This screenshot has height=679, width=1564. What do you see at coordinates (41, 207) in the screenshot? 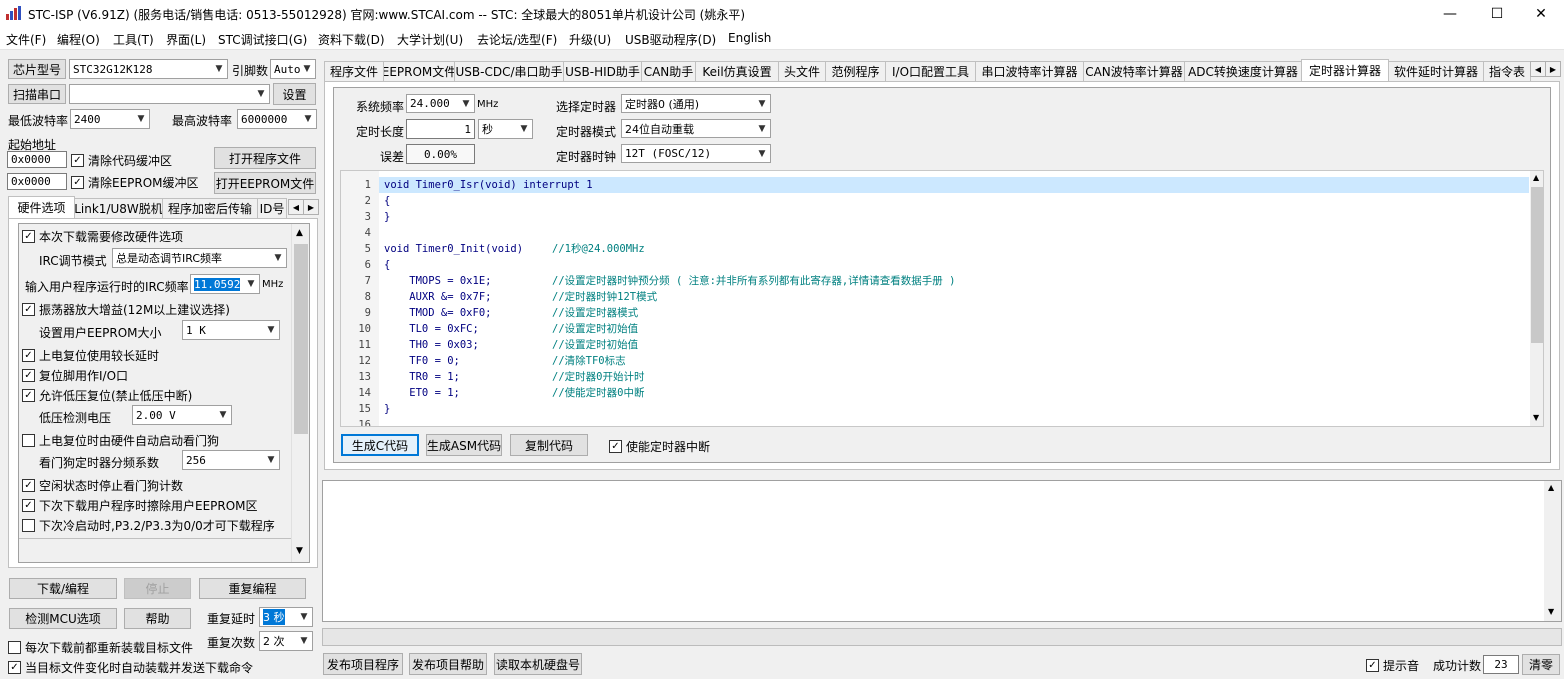
I see `tab-hardware-options: 硬件选项` at bounding box center [41, 207].